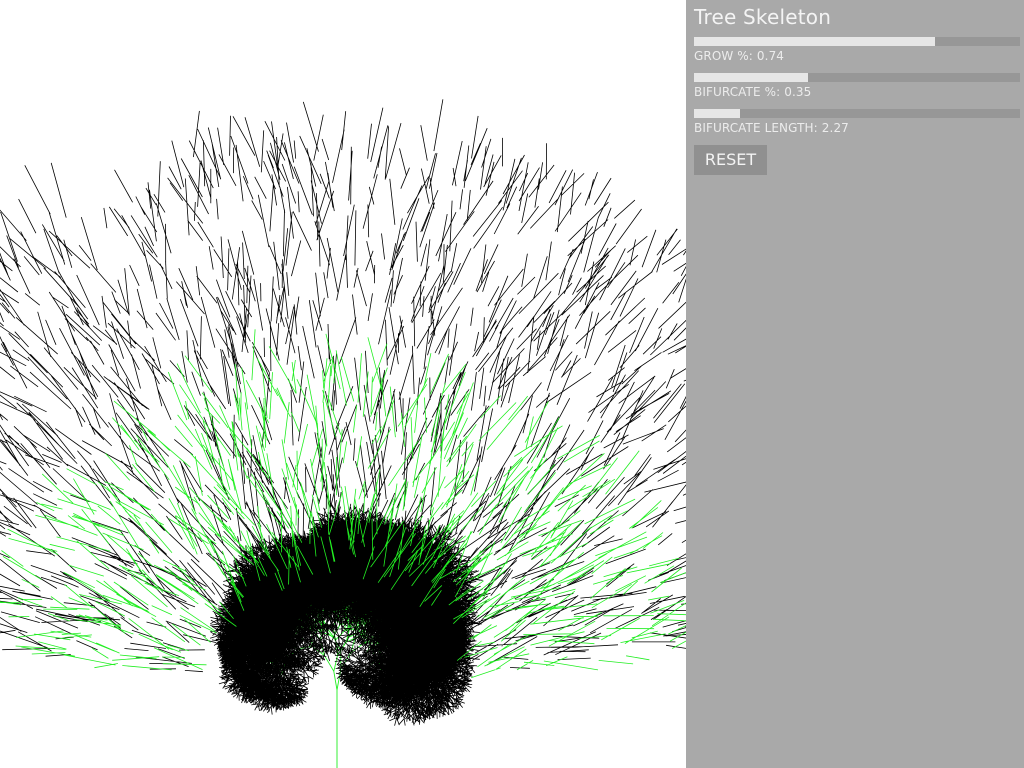 This screenshot has height=768, width=1024. I want to click on grow-slider-track, so click(857, 41).